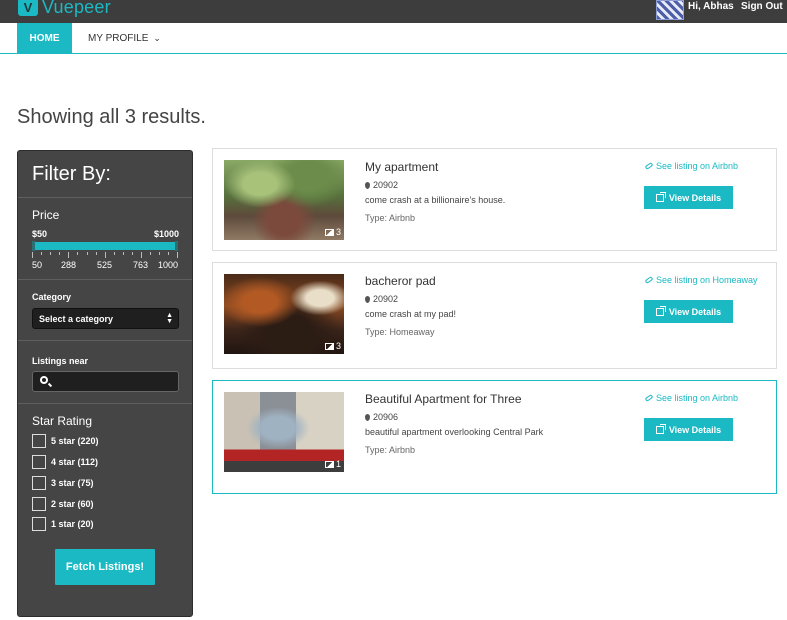 The width and height of the screenshot is (787, 620). What do you see at coordinates (284, 432) in the screenshot?
I see `listing-photo: 1` at bounding box center [284, 432].